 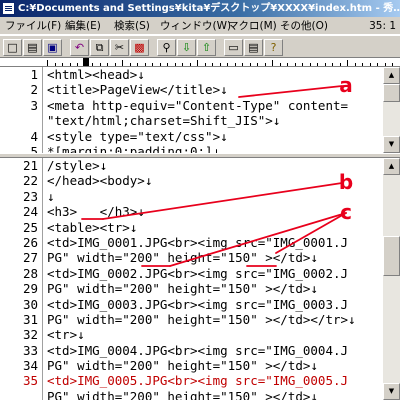 I want to click on find-next-icon: ⇩, so click(x=186, y=47).